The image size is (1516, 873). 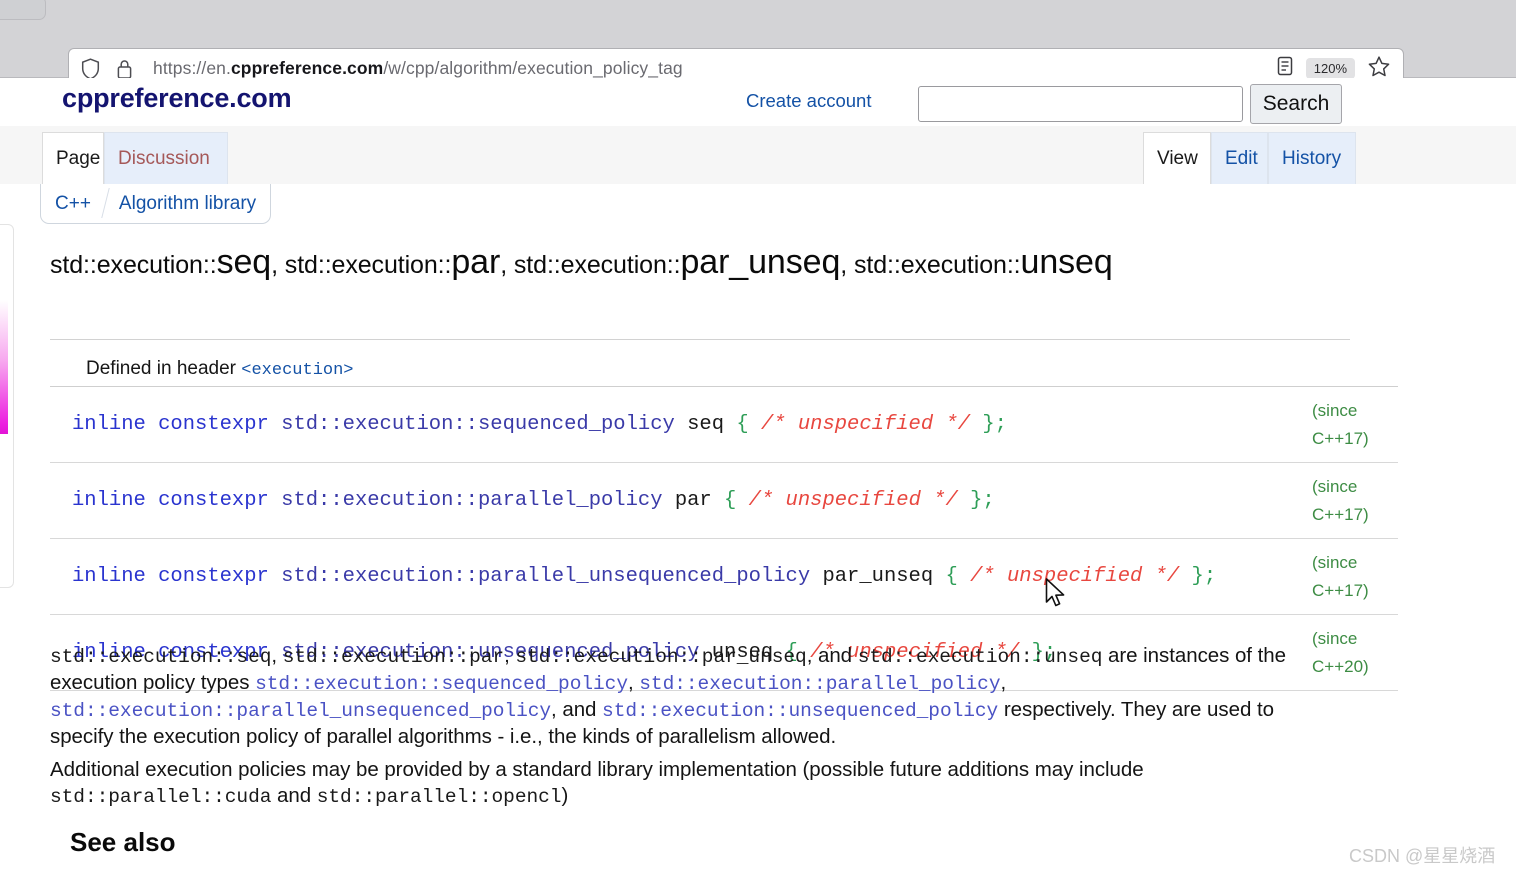 I want to click on inline-code-seq: std::execution::seq, so click(x=161, y=656).